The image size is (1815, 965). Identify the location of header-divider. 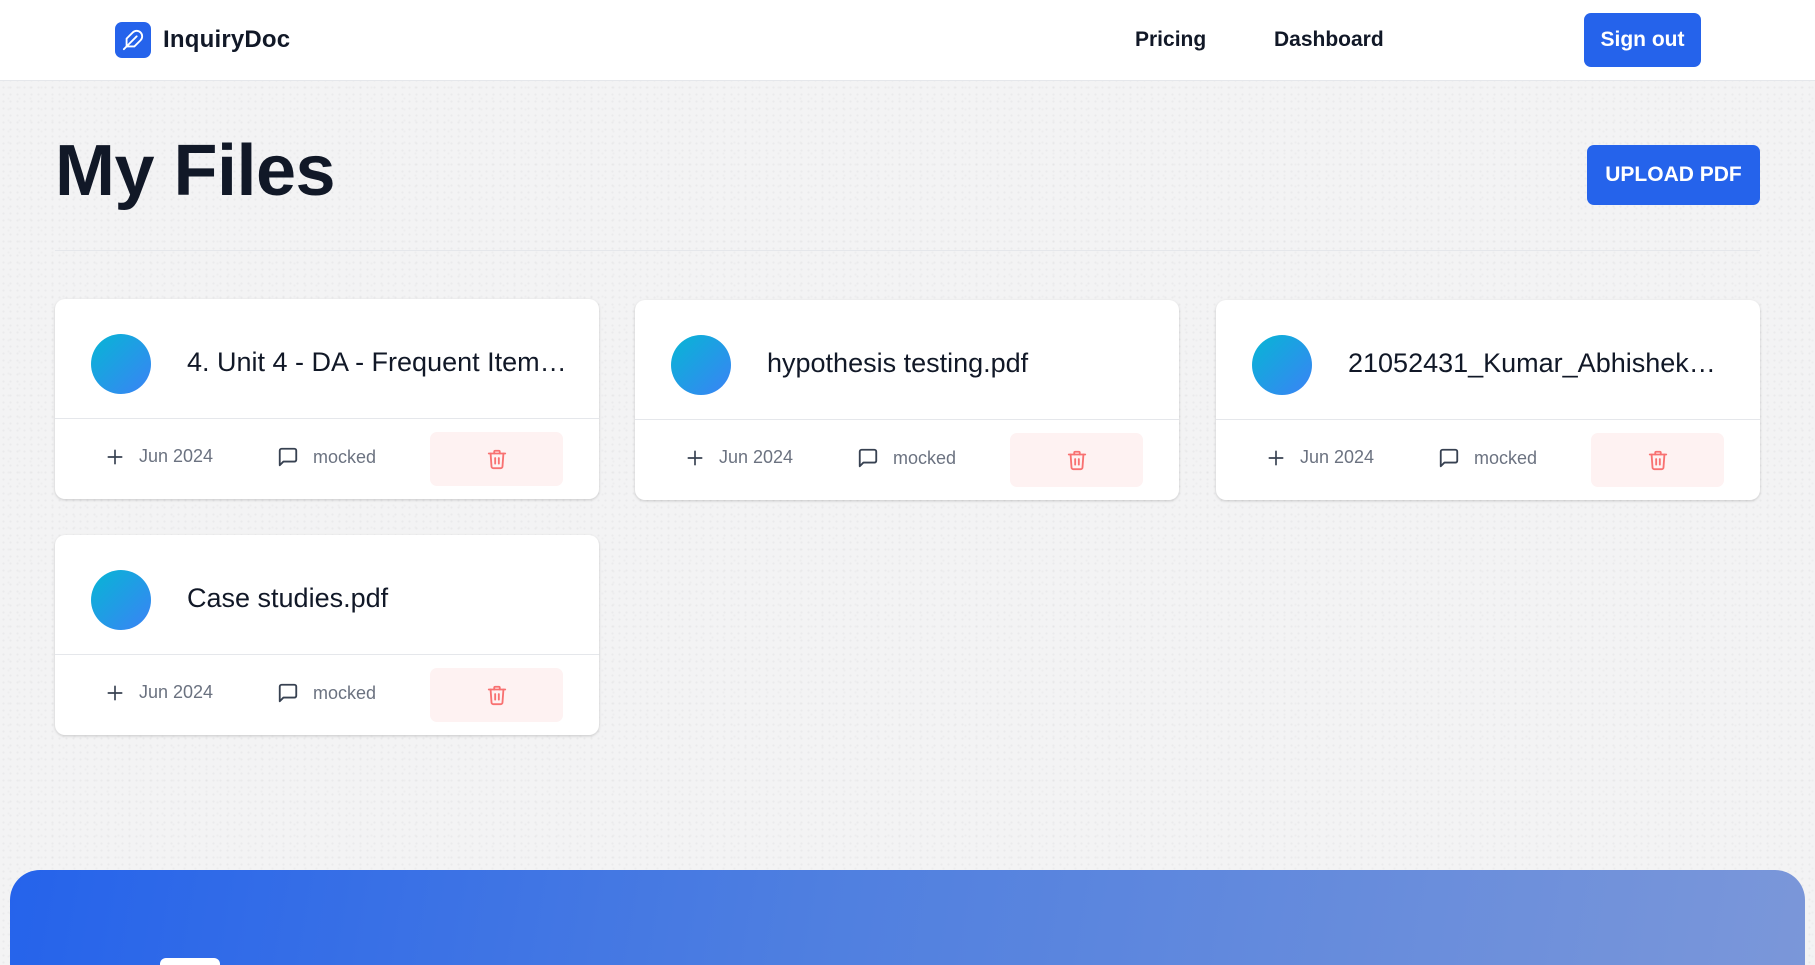
(907, 250).